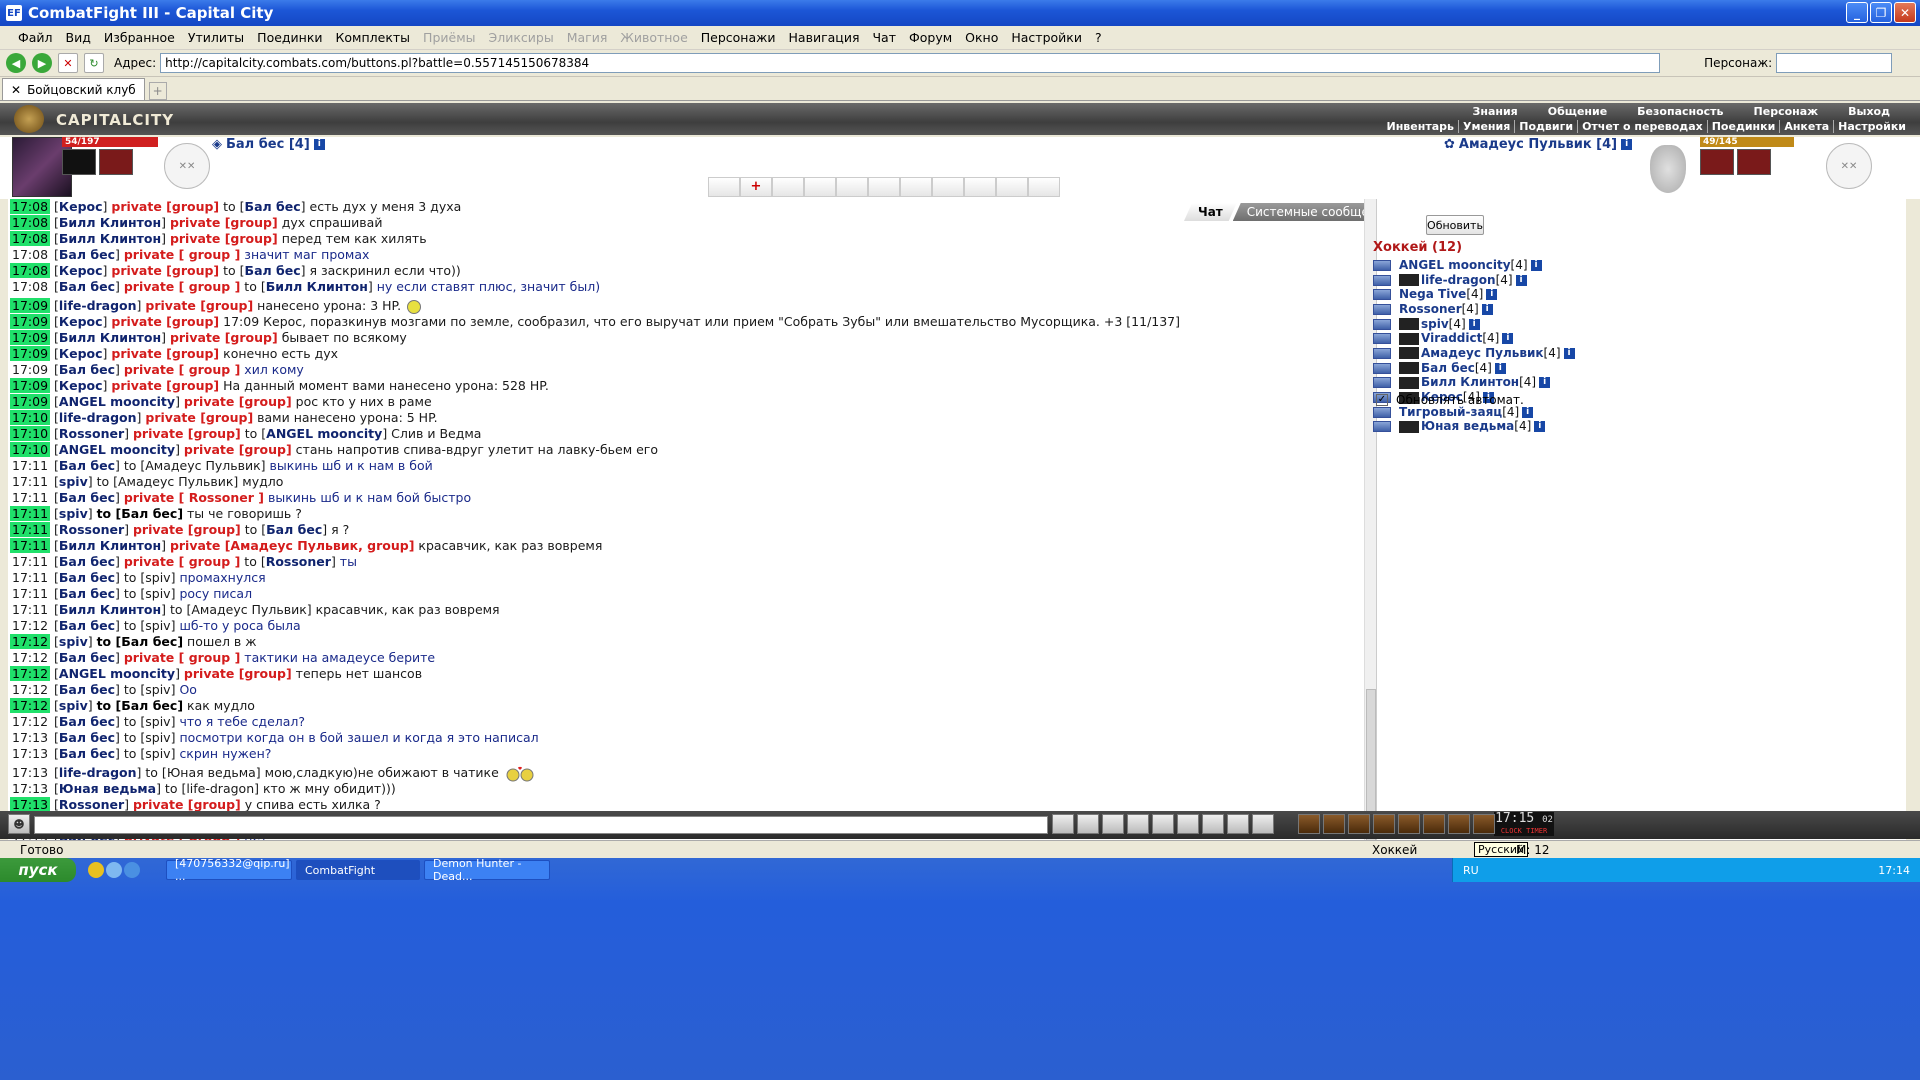 Image resolution: width=1920 pixels, height=1080 pixels. I want to click on chat-recipient: Билл Клинтон, so click(317, 286).